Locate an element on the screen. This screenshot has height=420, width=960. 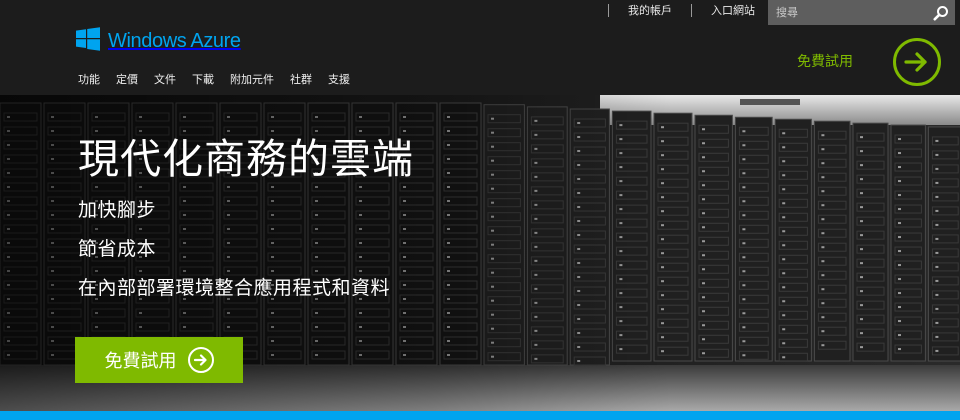
nav-item-support: 支援 is located at coordinates (339, 79).